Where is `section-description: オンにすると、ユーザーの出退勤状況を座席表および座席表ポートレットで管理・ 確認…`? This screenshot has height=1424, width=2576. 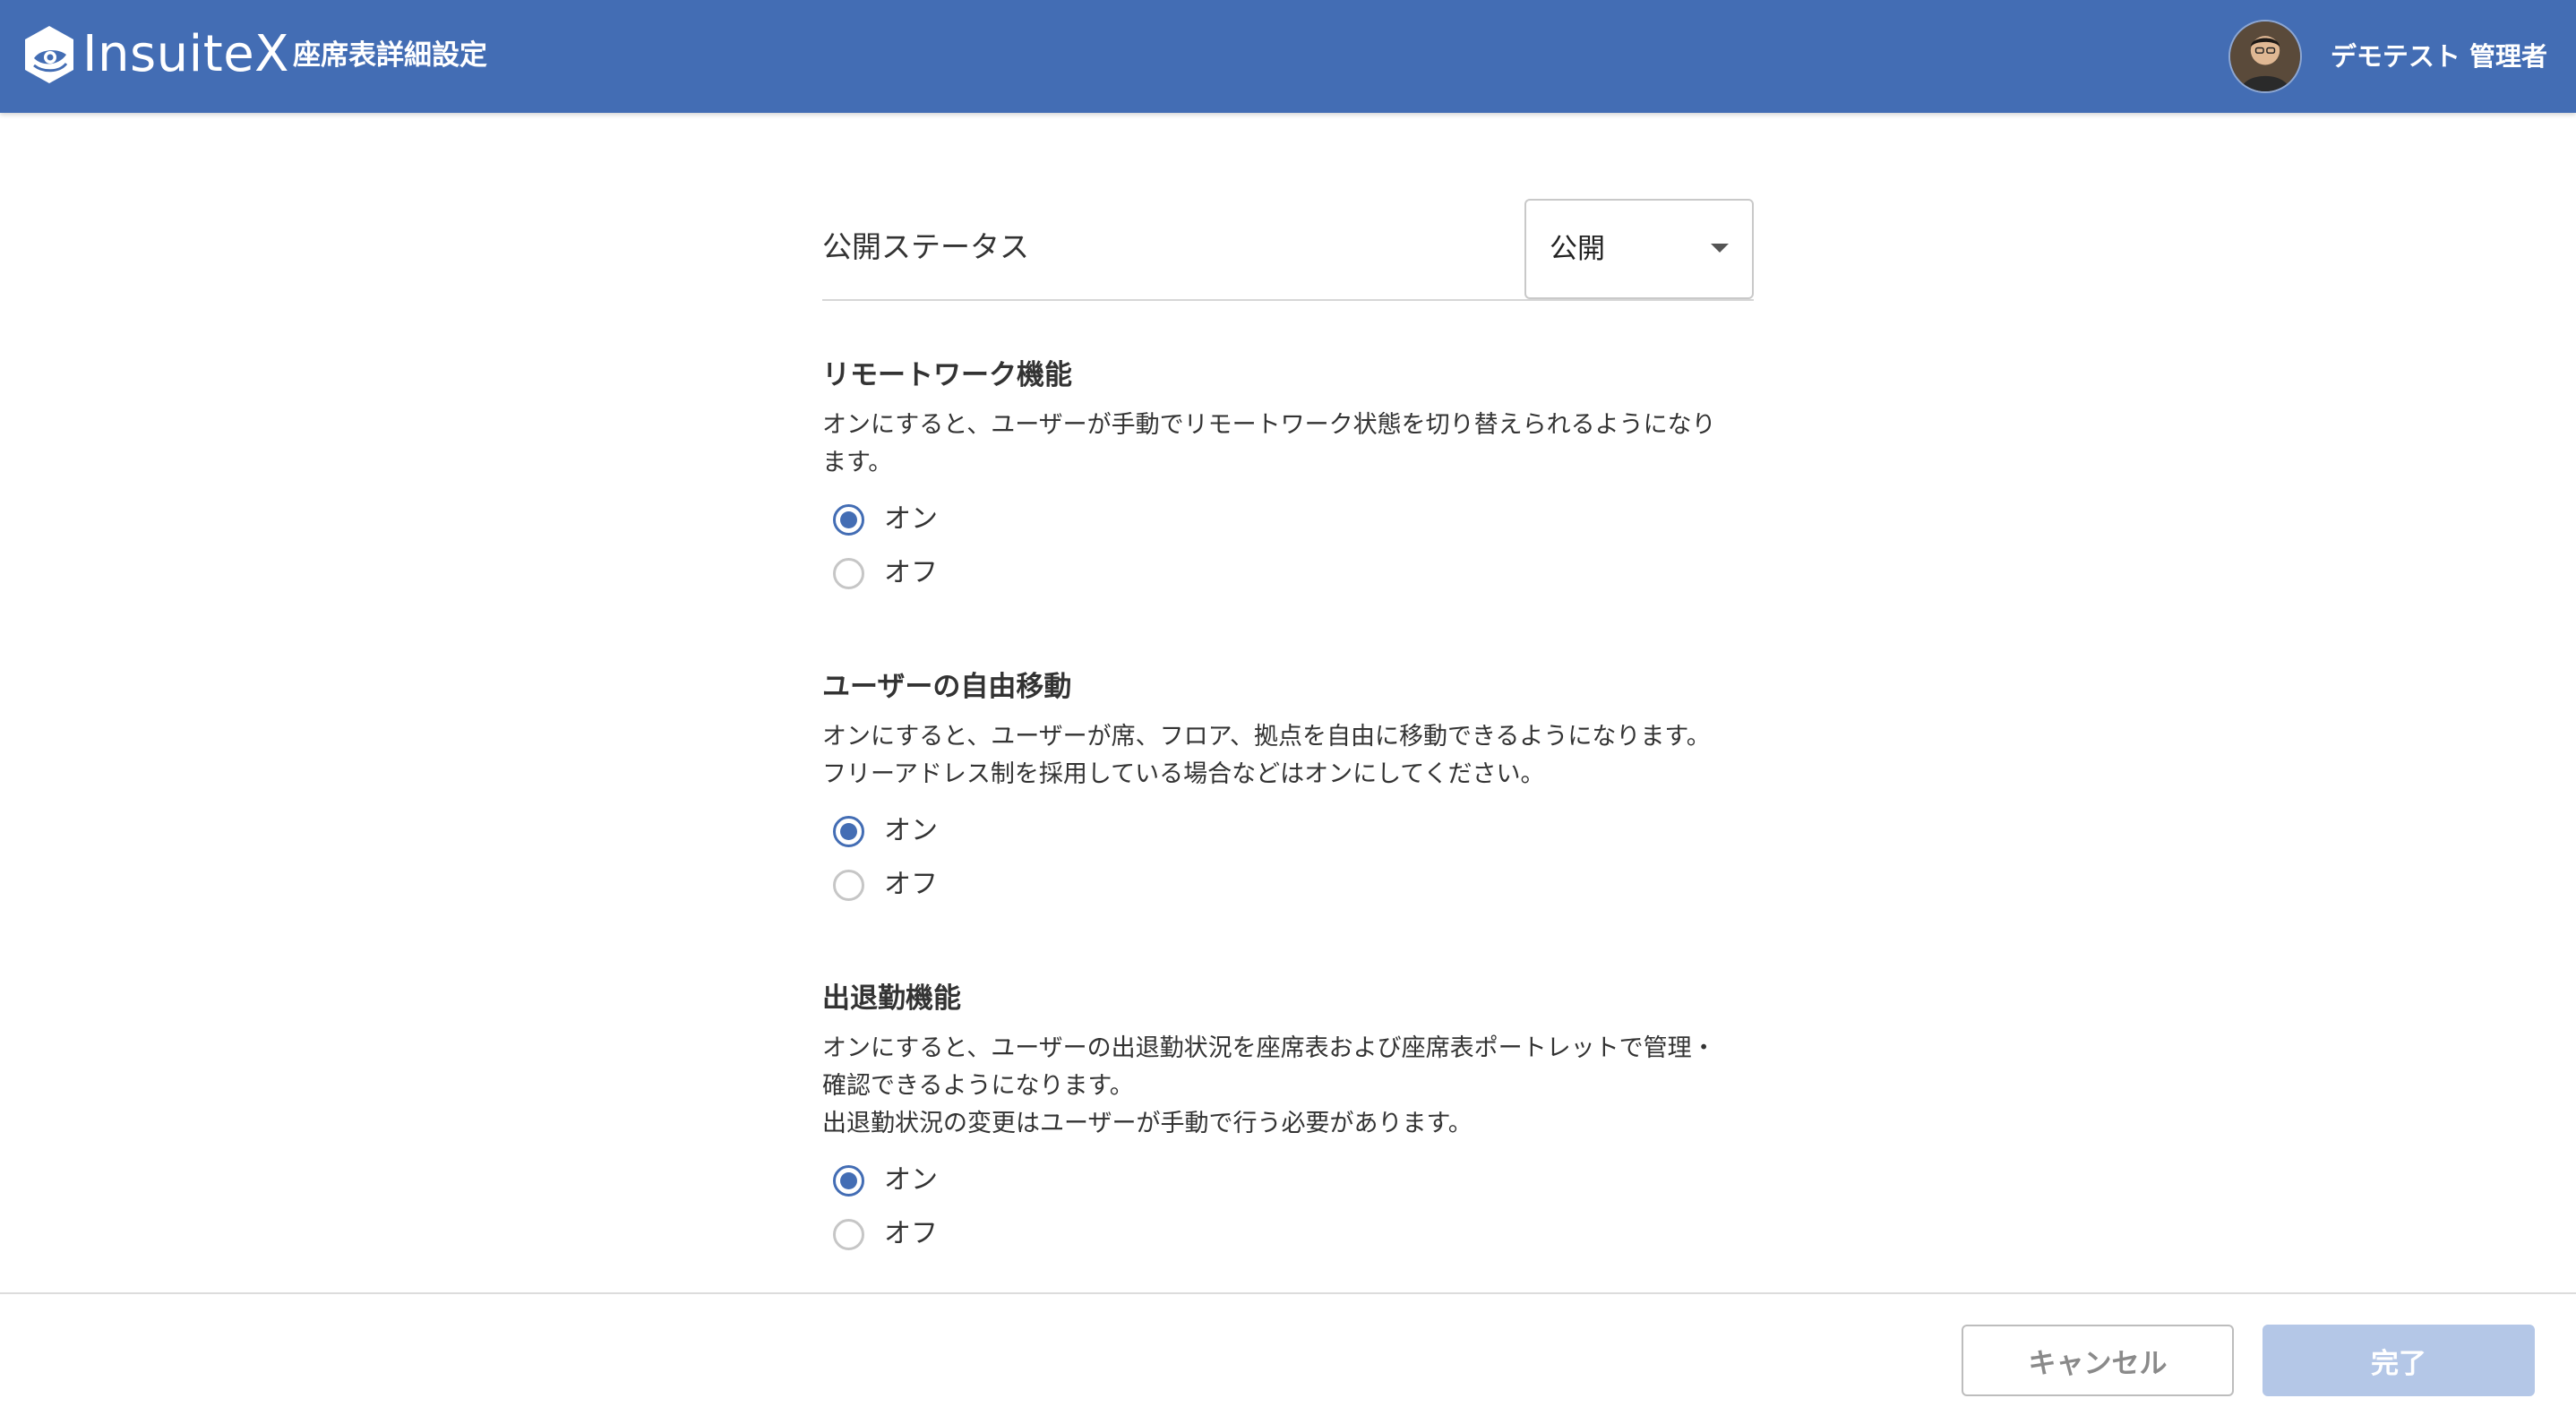 section-description: オンにすると、ユーザーの出退勤状況を座席表および座席表ポートレットで管理・ 確認… is located at coordinates (1269, 1086).